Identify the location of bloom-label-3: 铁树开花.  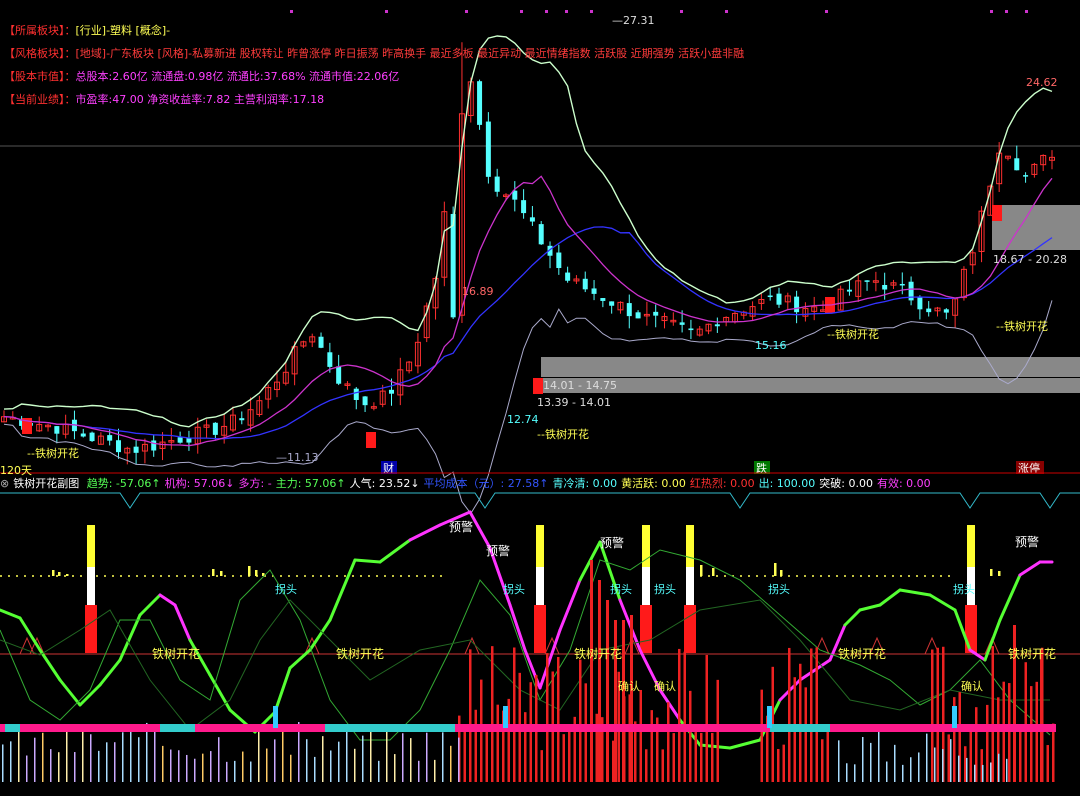
(598, 653).